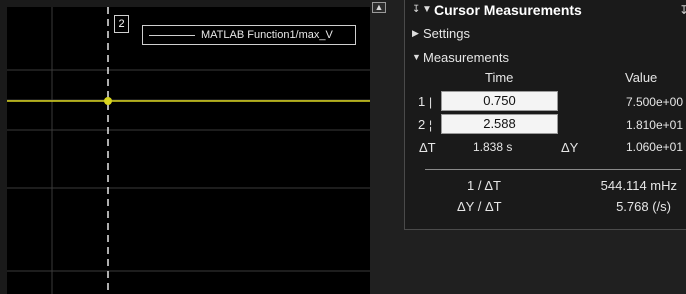 This screenshot has height=294, width=686. Describe the element at coordinates (654, 147) in the screenshot. I see `delta-y-value: 1.060e+01` at that location.